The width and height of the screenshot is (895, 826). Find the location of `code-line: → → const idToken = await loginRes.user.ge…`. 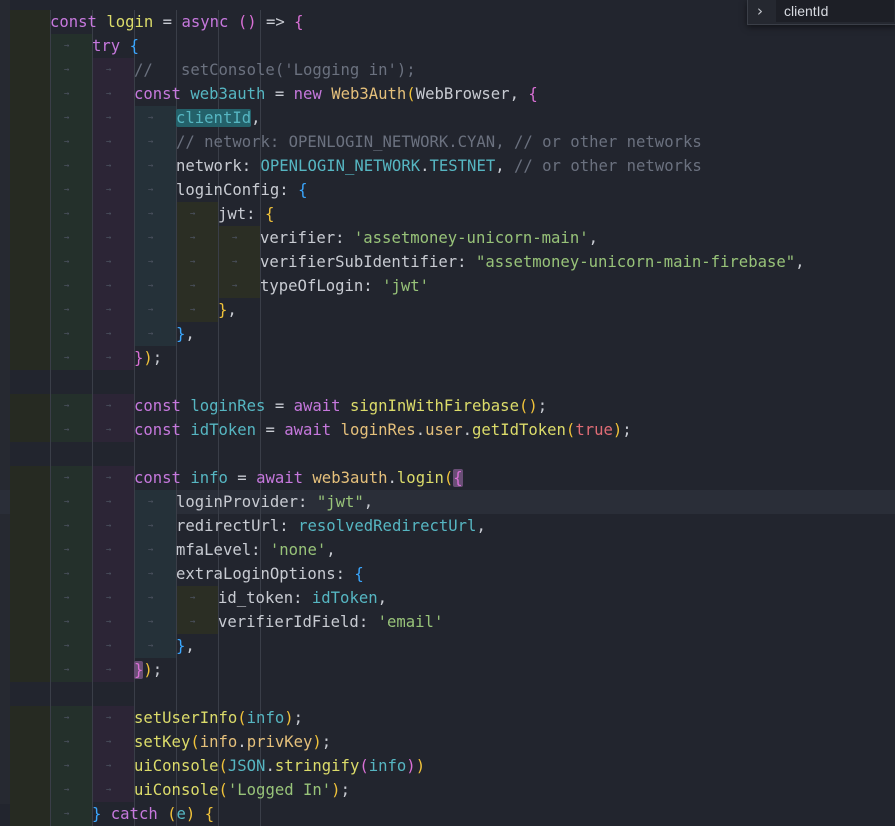

code-line: → → const idToken = await loginRes.user.ge… is located at coordinates (447, 430).